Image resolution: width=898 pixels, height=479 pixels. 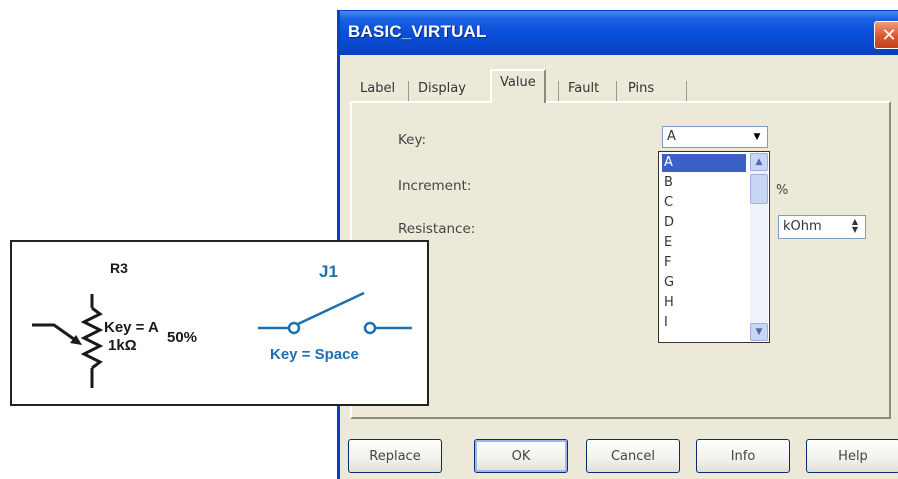 I want to click on info-button: Info, so click(x=743, y=456).